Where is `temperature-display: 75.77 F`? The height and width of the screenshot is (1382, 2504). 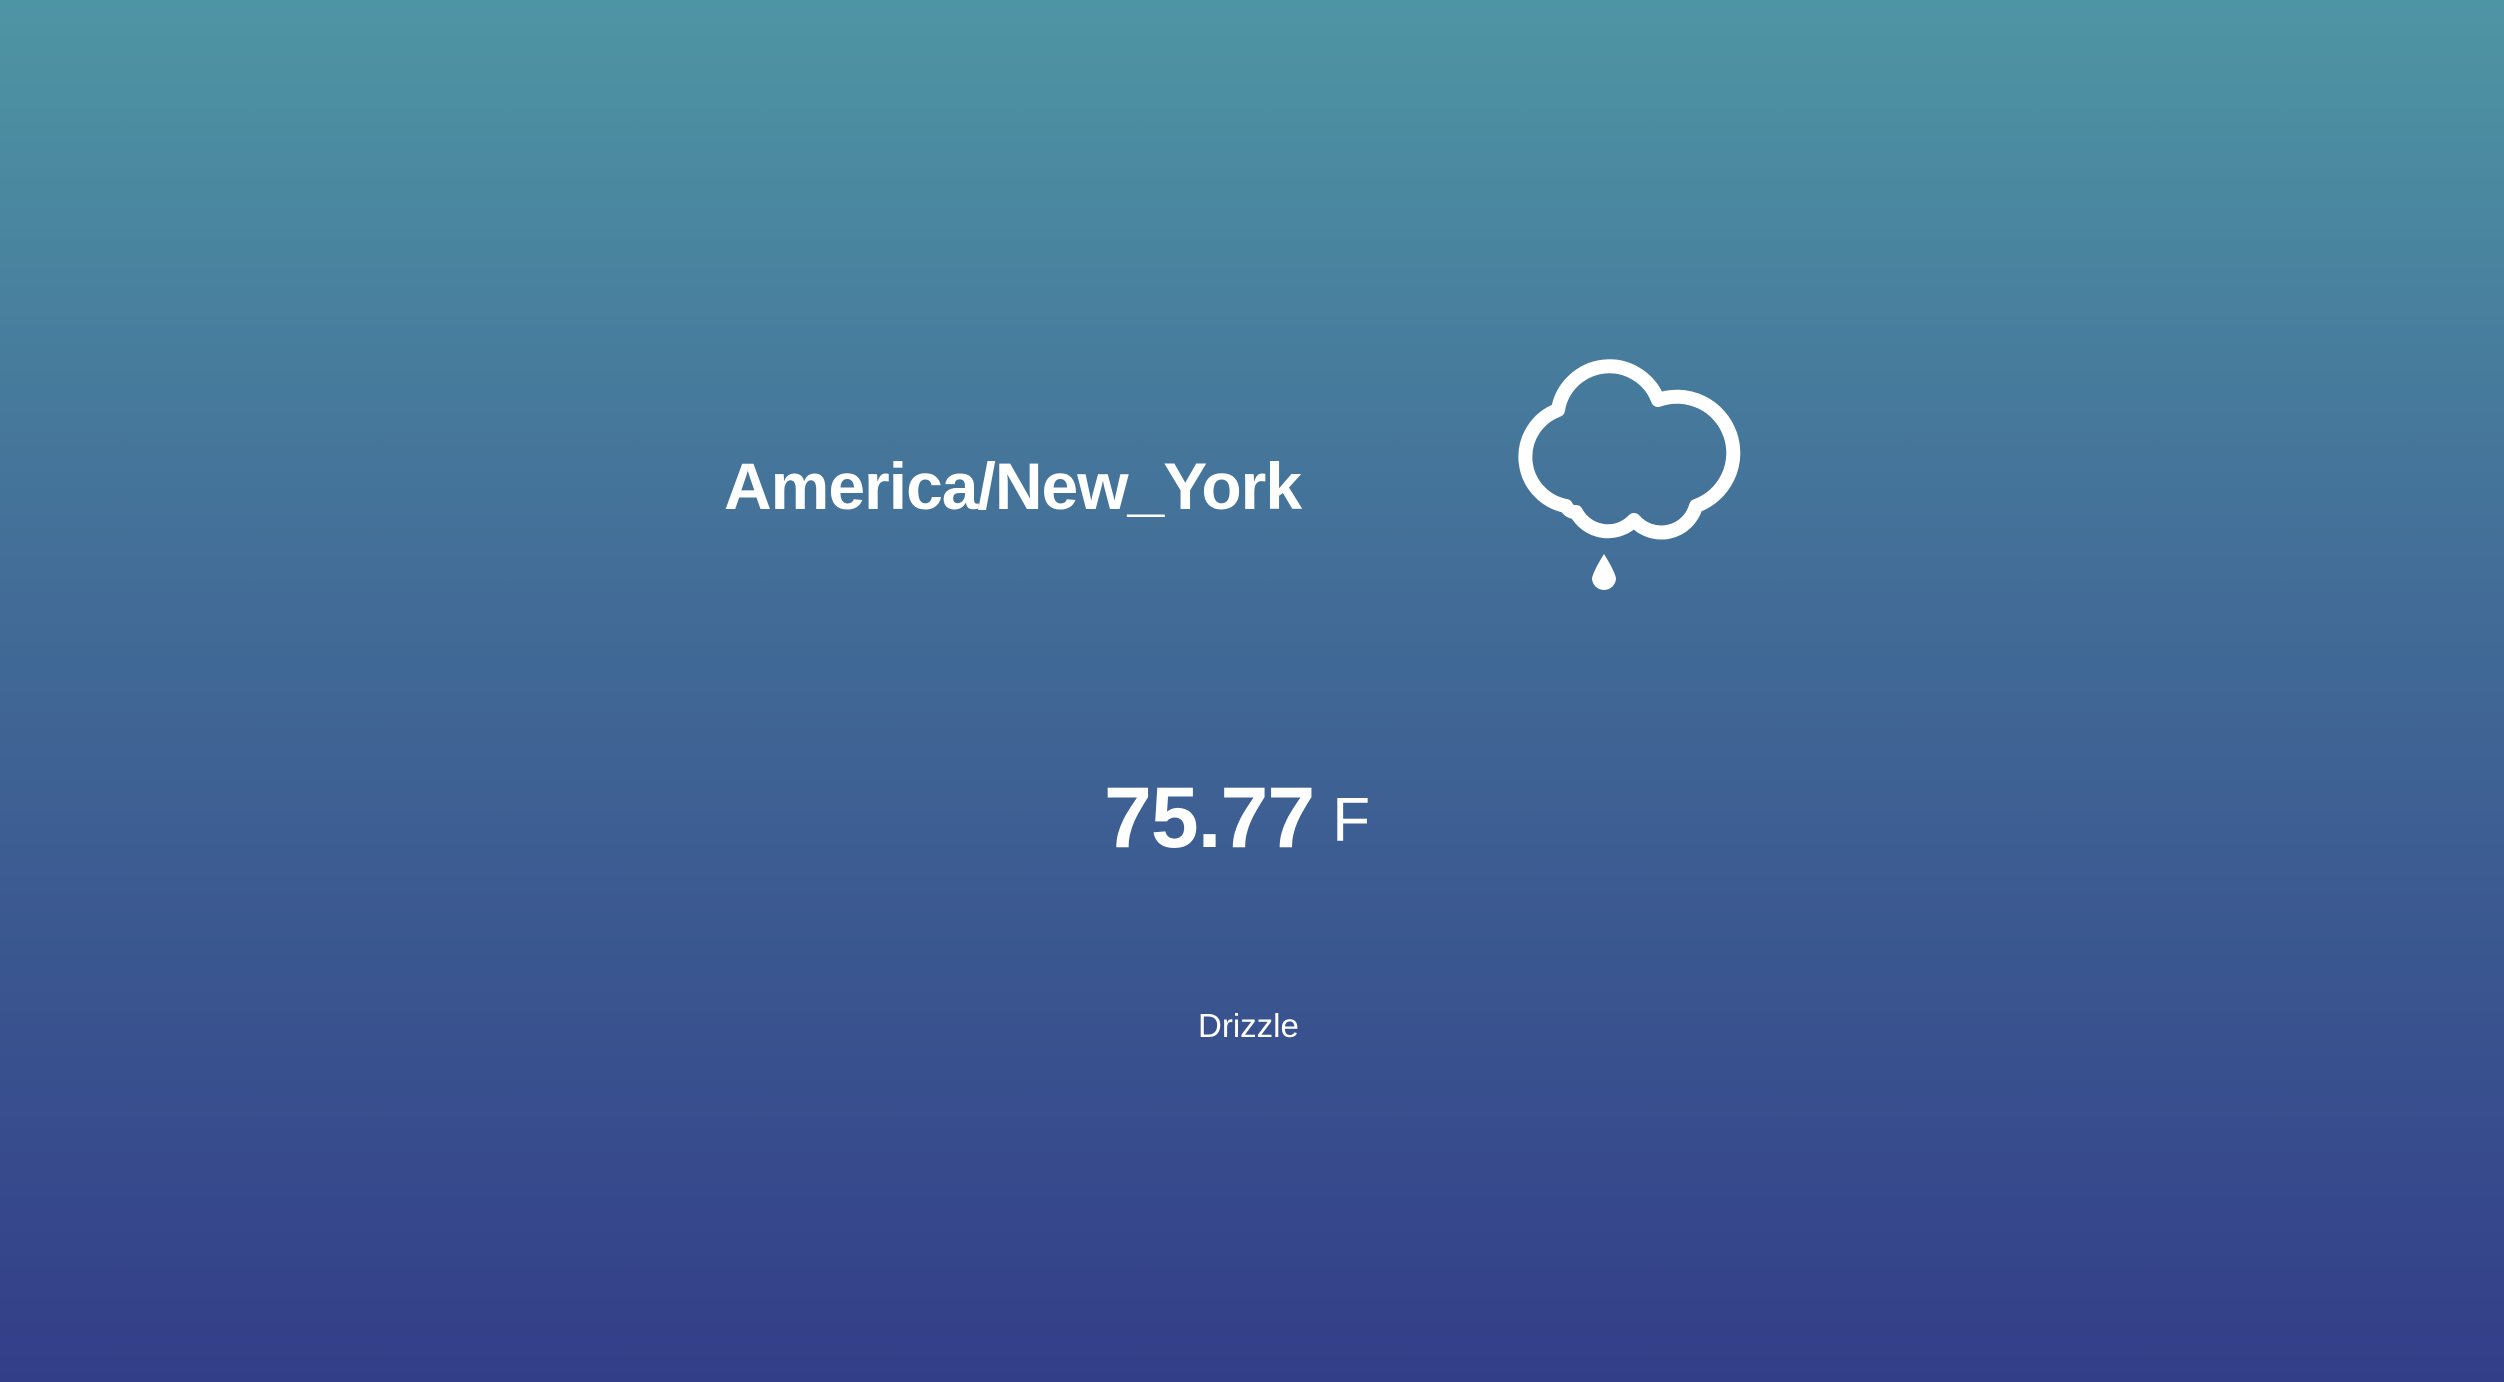 temperature-display: 75.77 F is located at coordinates (1237, 830).